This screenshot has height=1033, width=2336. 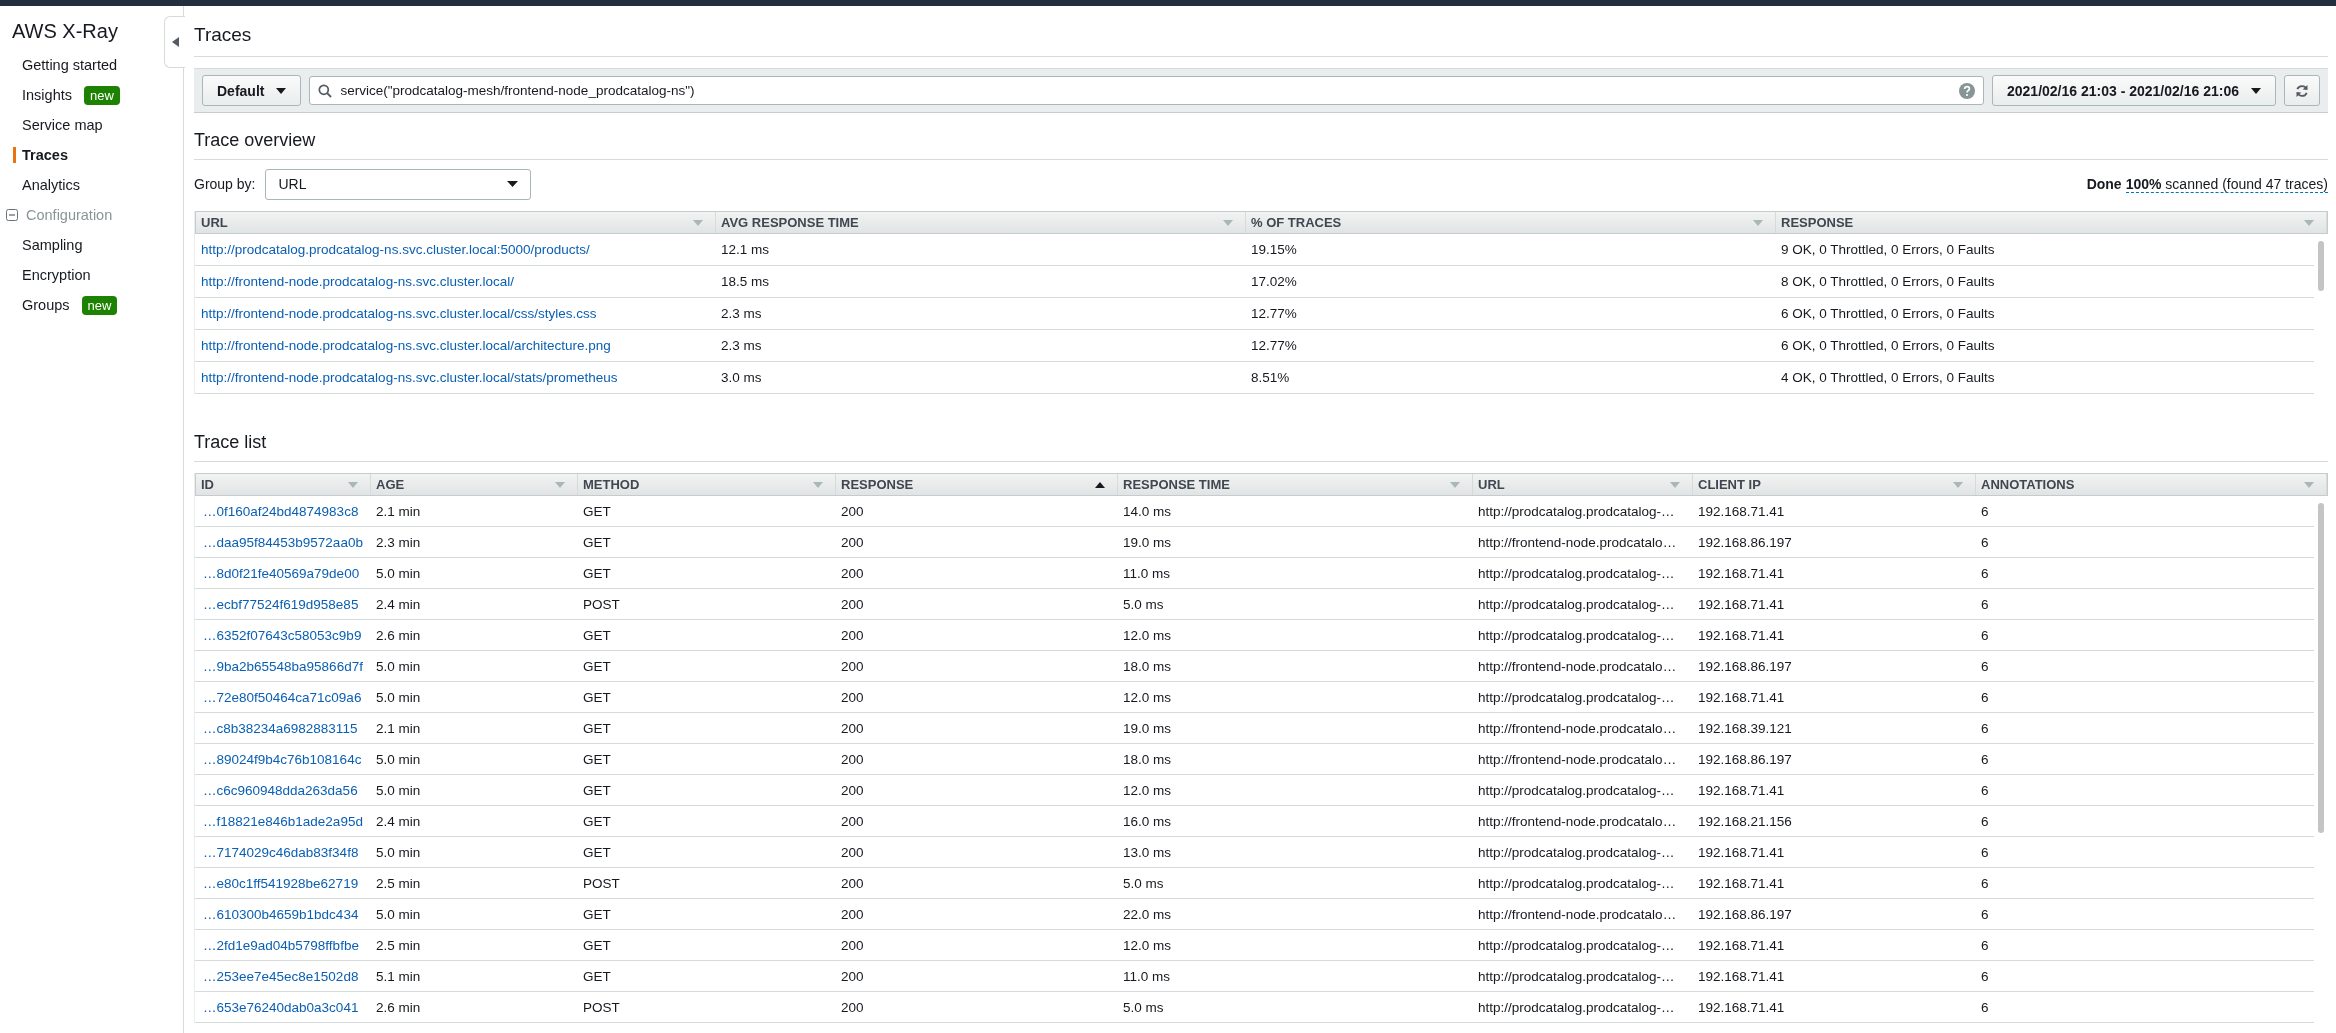 What do you see at coordinates (2256, 90) in the screenshot?
I see `caret-icon` at bounding box center [2256, 90].